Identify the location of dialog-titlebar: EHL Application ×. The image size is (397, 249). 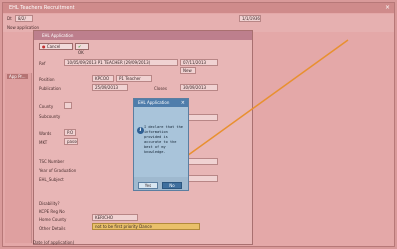
(161, 103).